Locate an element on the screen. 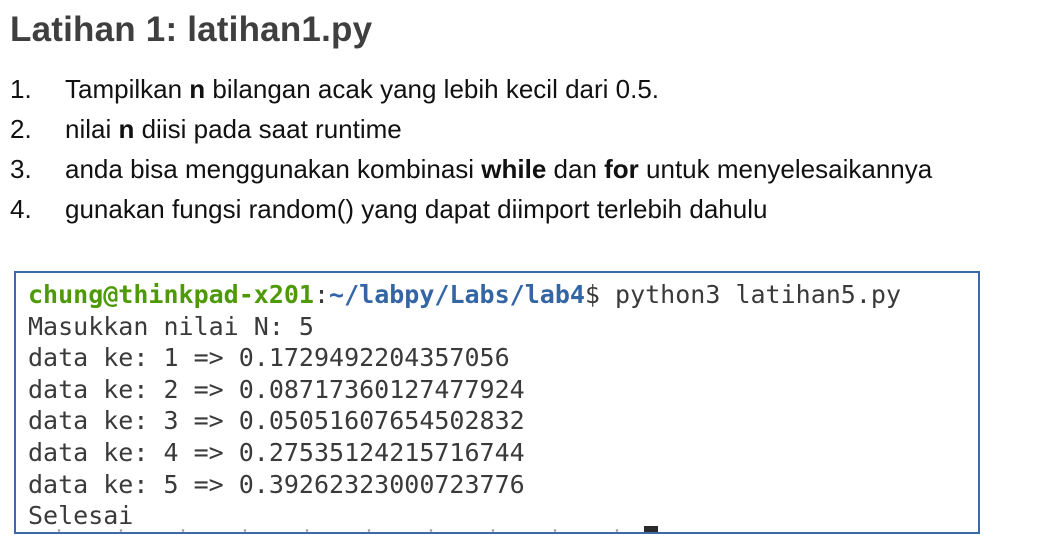 Image resolution: width=1037 pixels, height=547 pixels. instruction-fragment: anda bisa menggunakan kombinasi is located at coordinates (273, 169).